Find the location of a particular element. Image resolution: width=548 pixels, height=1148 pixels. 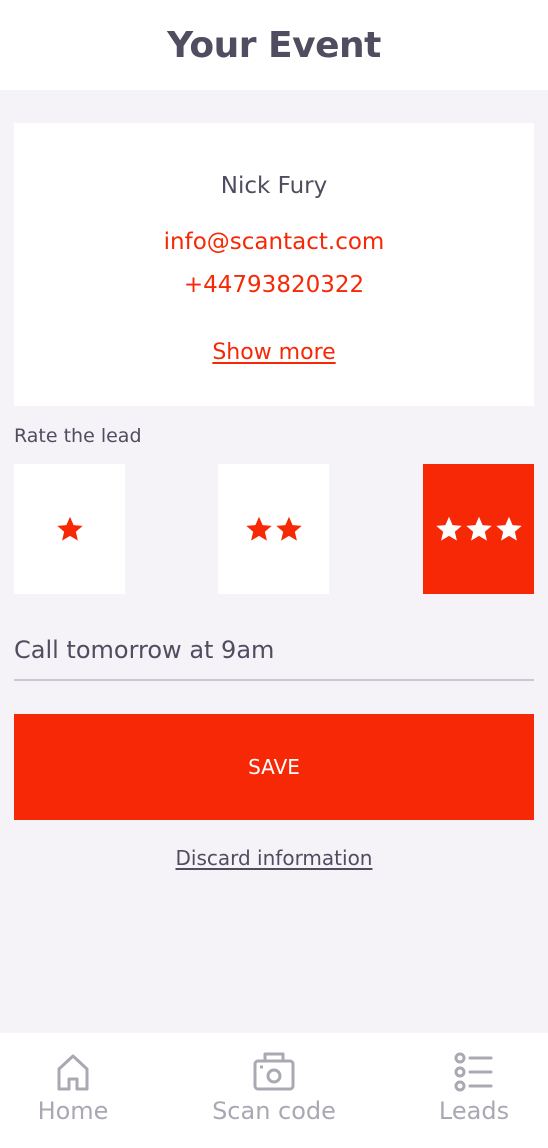

rate-lead-label: Rate the lead is located at coordinates (78, 436).